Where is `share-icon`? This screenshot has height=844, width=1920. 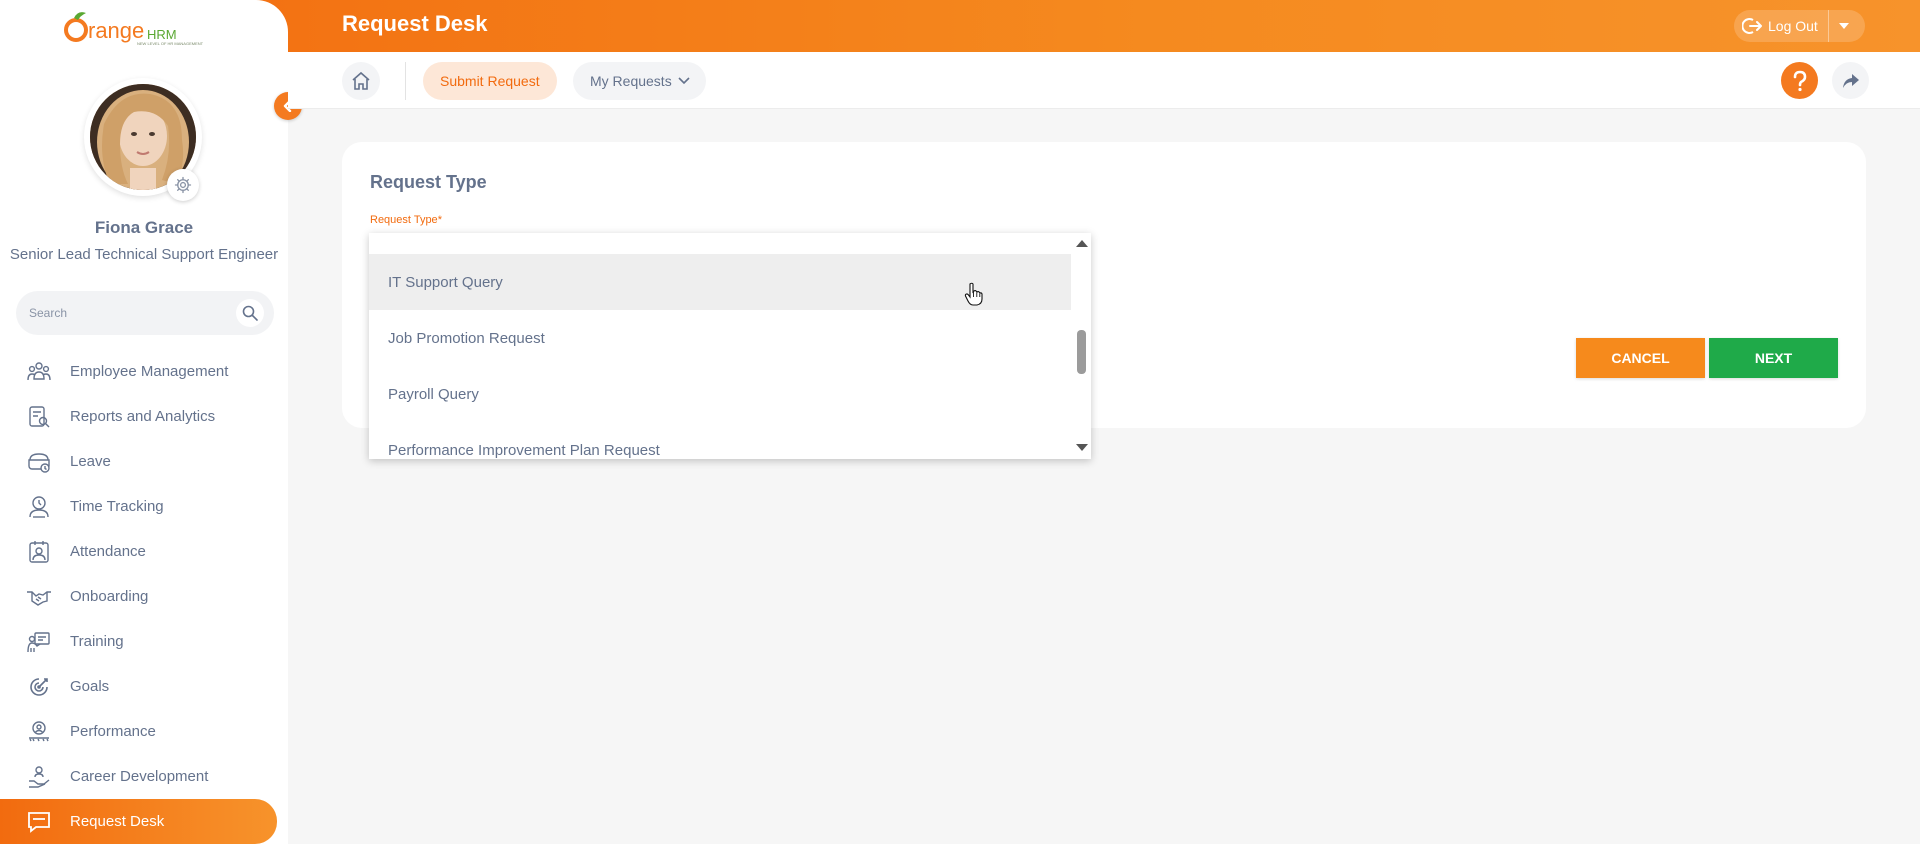
share-icon is located at coordinates (1850, 80).